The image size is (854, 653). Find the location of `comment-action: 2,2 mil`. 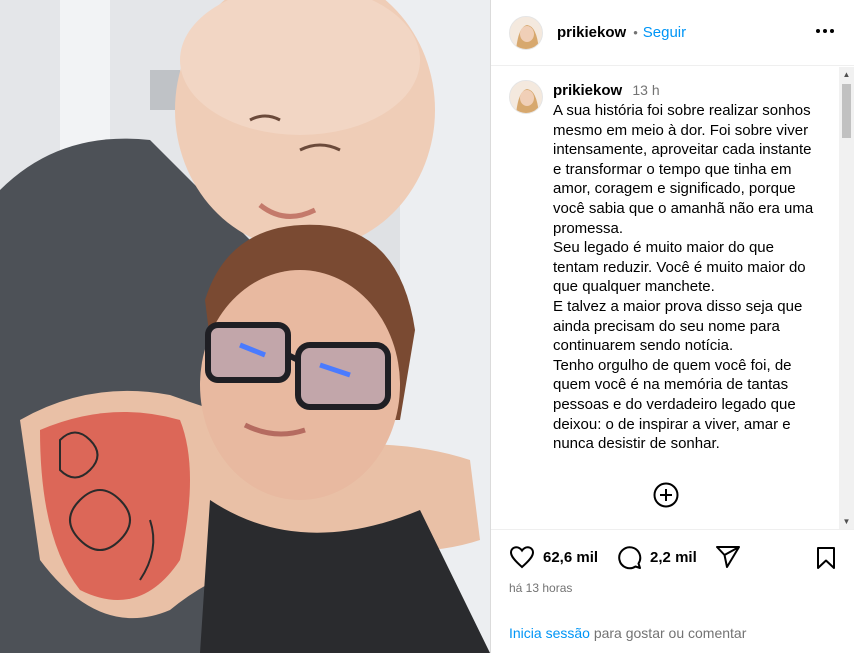

comment-action: 2,2 mil is located at coordinates (656, 557).